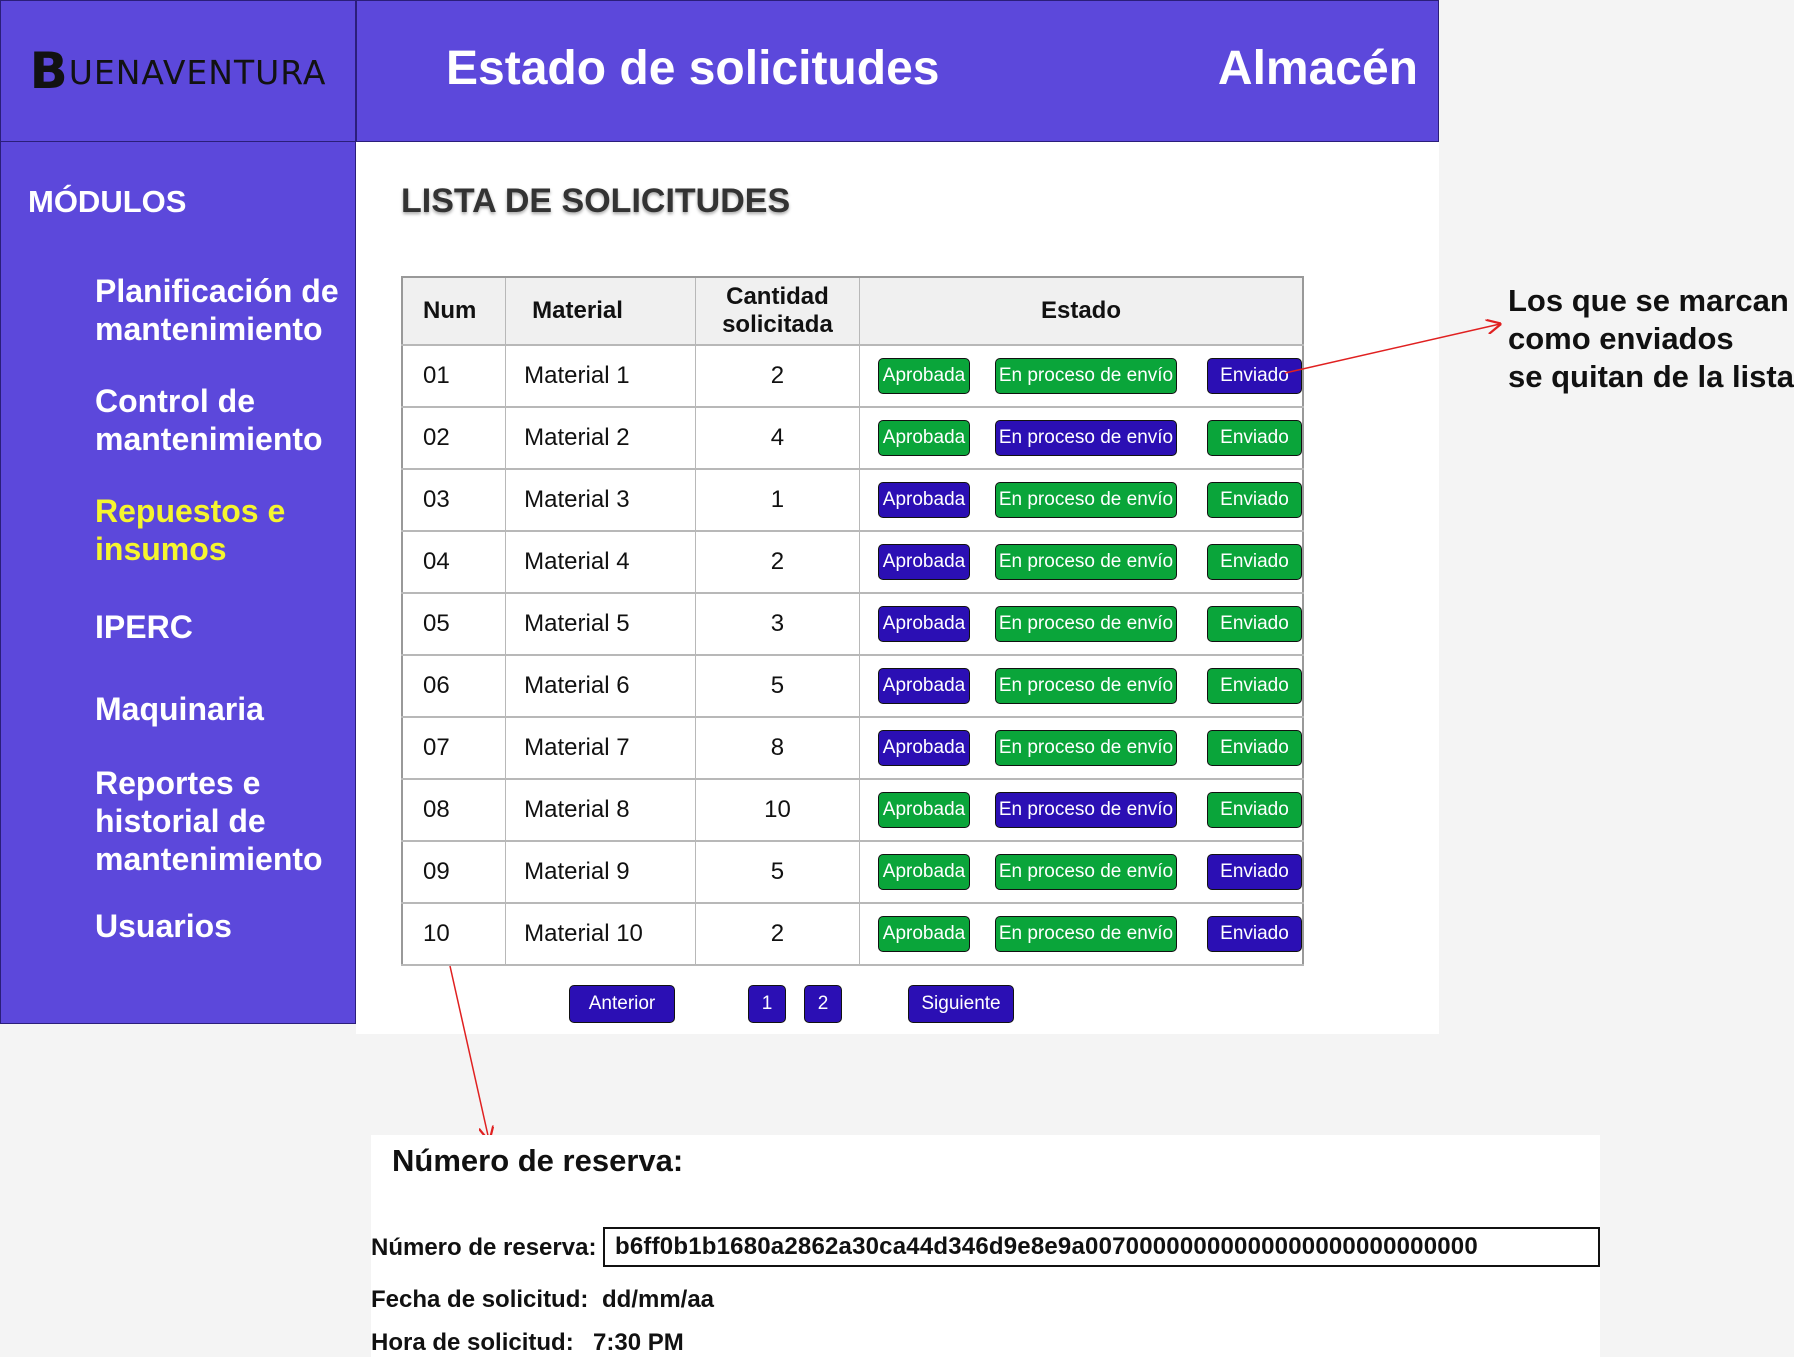 This screenshot has height=1357, width=1794. I want to click on request-date-value: dd/mm/aa, so click(658, 1299).